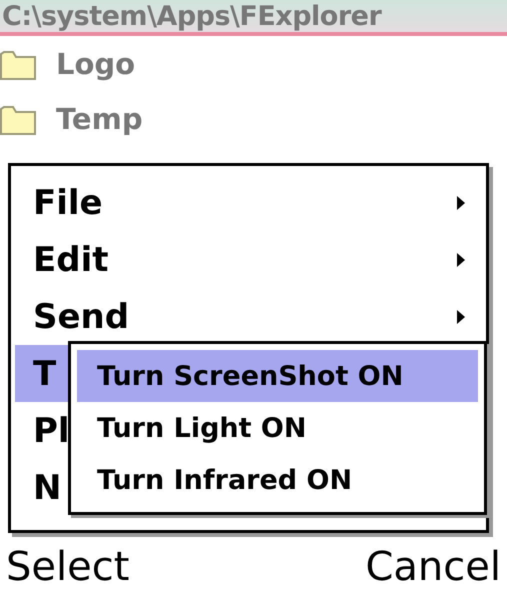 This screenshot has height=600, width=507. I want to click on submenu-item: Turn ScreenShot ON, so click(277, 376).